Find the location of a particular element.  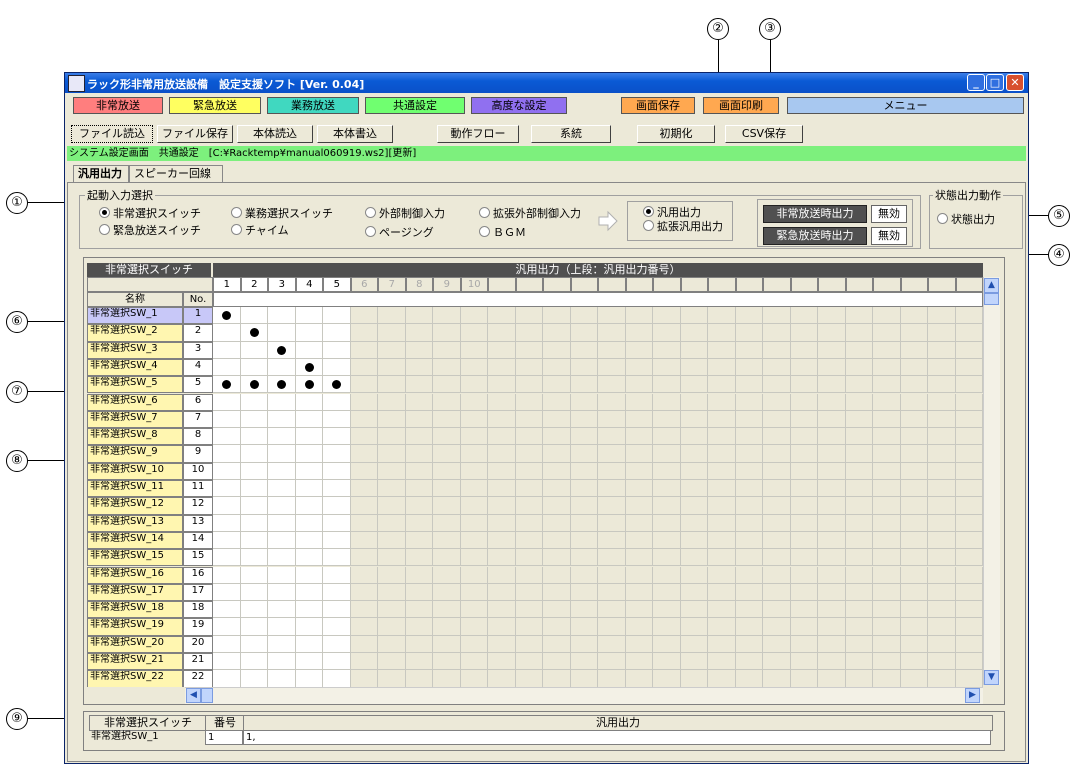

horizontal-scrollbar is located at coordinates (584, 695).